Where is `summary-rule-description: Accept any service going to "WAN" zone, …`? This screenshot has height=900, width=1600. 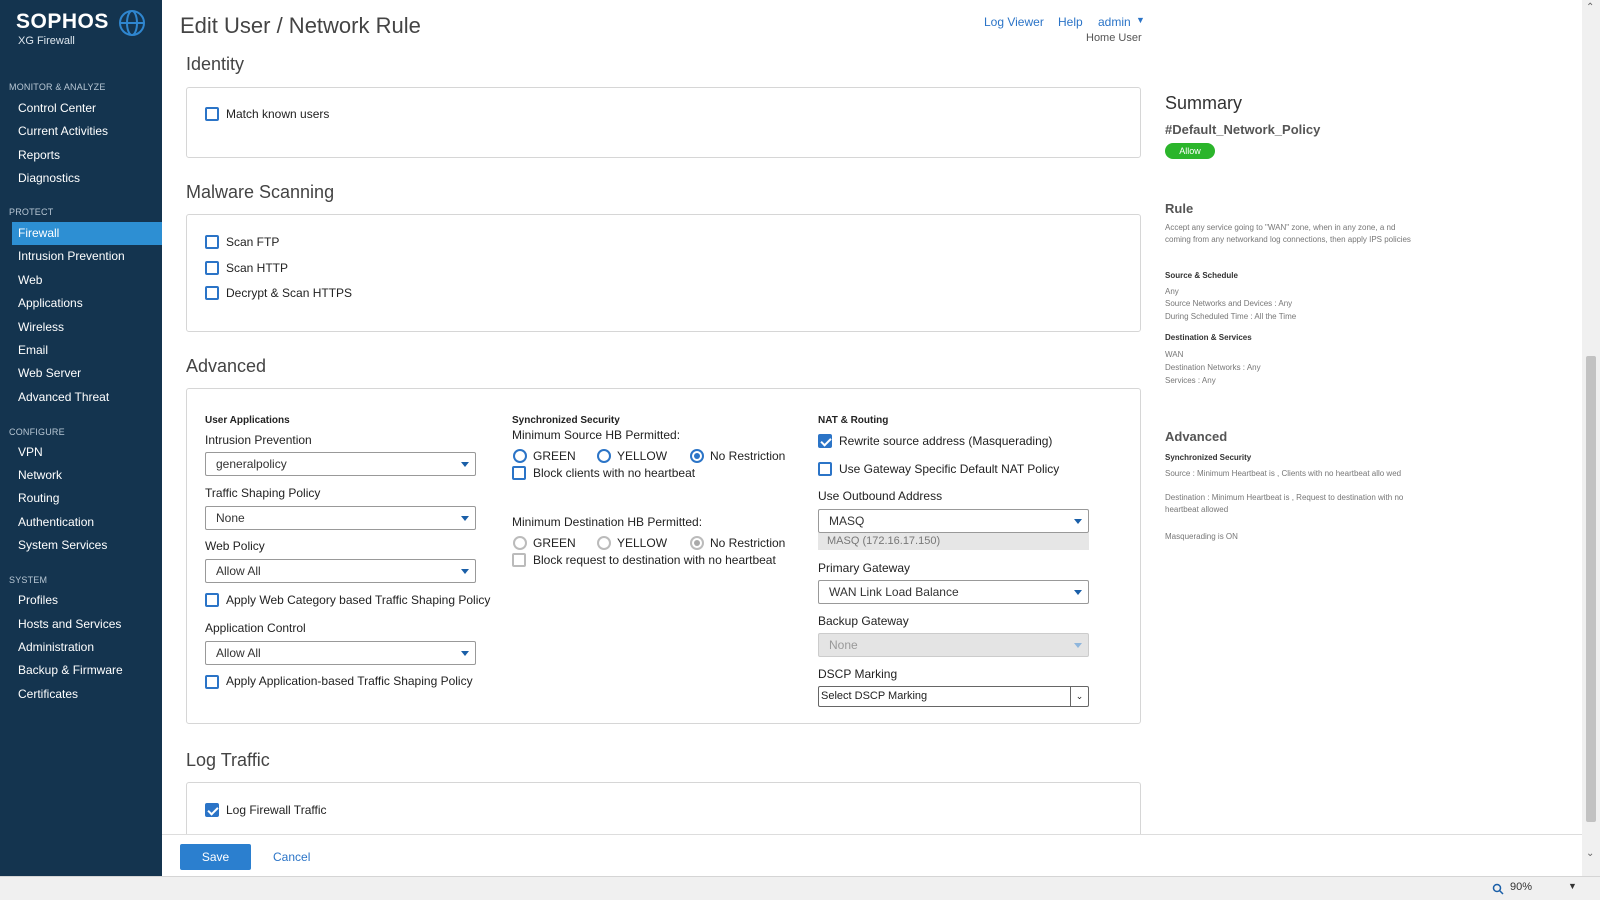 summary-rule-description: Accept any service going to "WAN" zone, … is located at coordinates (1288, 233).